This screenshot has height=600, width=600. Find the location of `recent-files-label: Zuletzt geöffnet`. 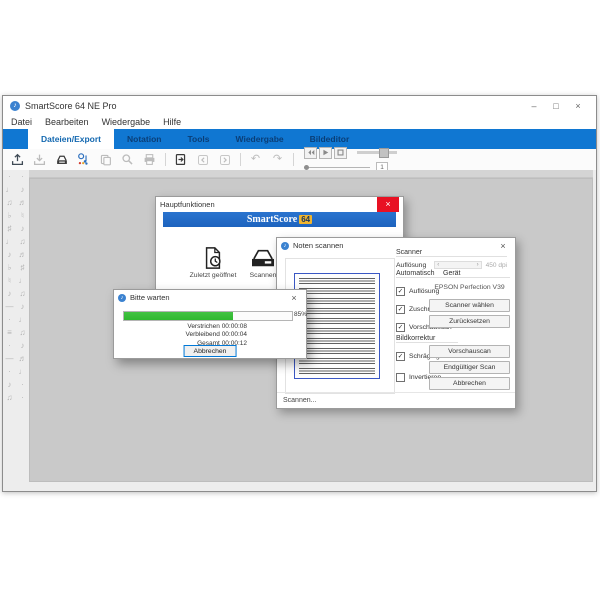

recent-files-label: Zuletzt geöffnet is located at coordinates (213, 275).